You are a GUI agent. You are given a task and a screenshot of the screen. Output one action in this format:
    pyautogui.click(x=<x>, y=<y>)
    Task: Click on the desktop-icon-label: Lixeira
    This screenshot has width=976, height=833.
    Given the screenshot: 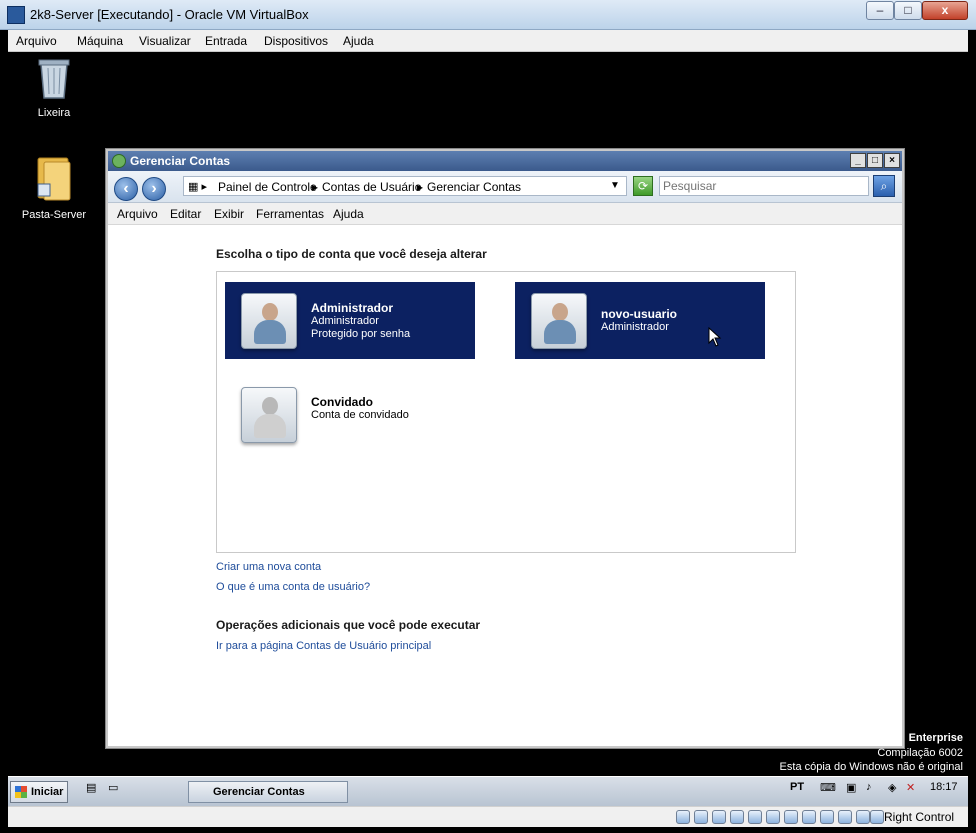 What is the action you would take?
    pyautogui.click(x=54, y=113)
    